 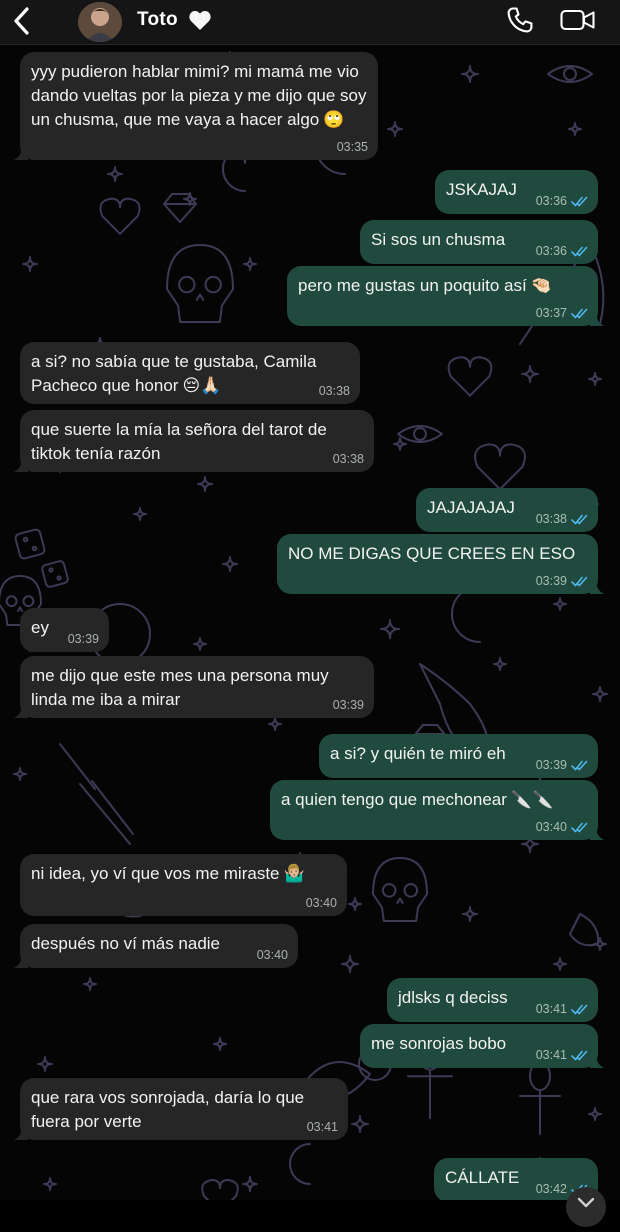 What do you see at coordinates (551, 519) in the screenshot?
I see `message-timestamp: 03:38` at bounding box center [551, 519].